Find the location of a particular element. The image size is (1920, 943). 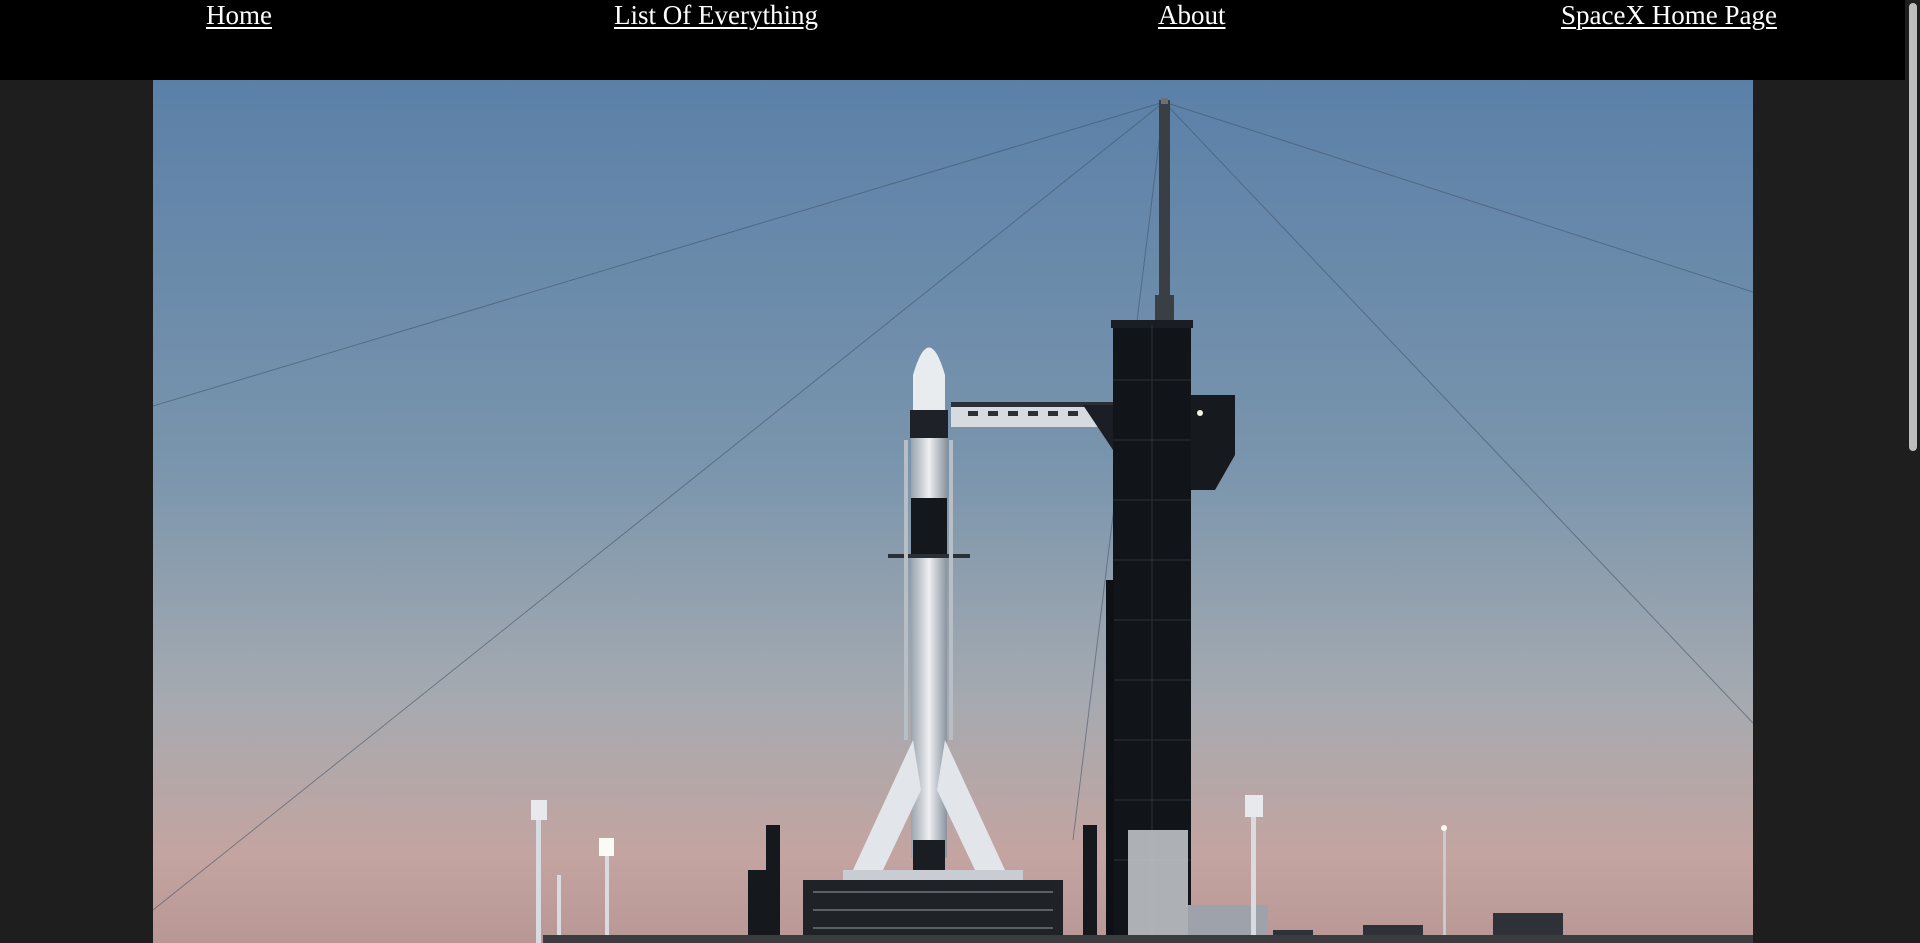

nav-link-spacex-home-page: SpaceX Home Page is located at coordinates (1669, 15).